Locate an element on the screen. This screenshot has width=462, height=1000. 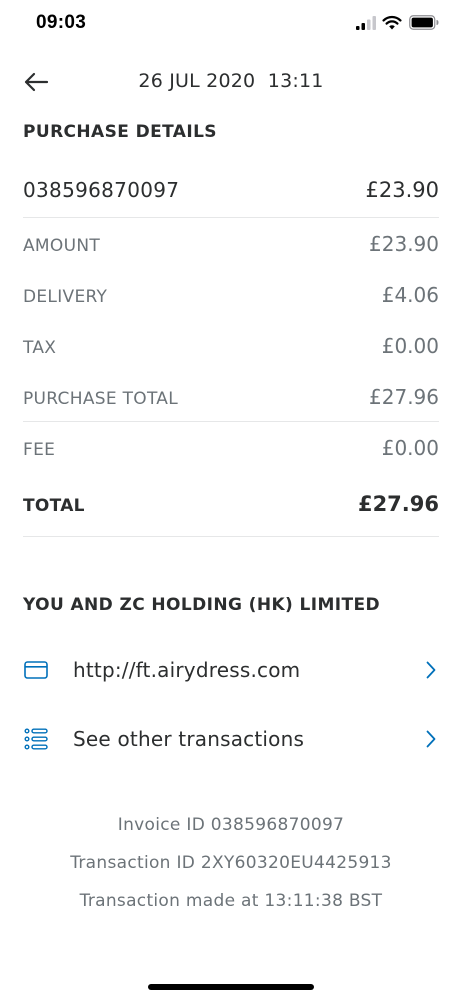
delivery-label: DELIVERY is located at coordinates (65, 297).